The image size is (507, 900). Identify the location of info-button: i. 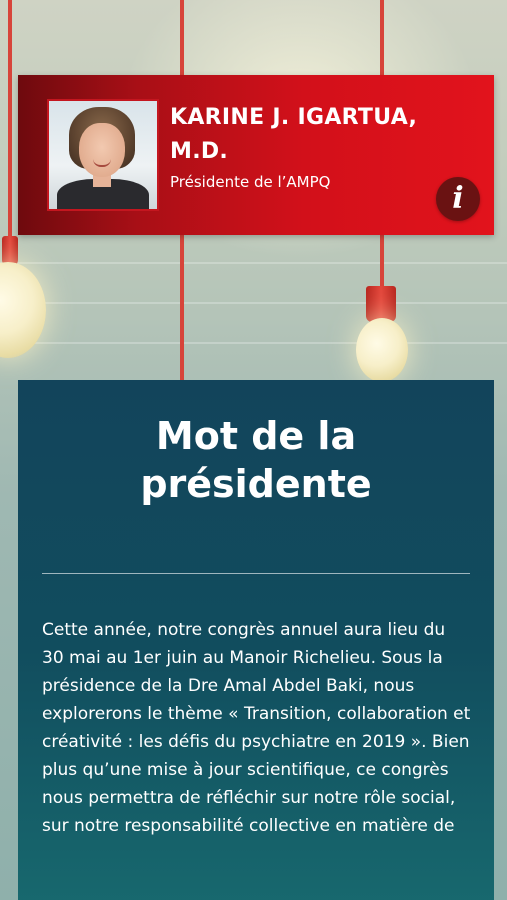
(458, 199).